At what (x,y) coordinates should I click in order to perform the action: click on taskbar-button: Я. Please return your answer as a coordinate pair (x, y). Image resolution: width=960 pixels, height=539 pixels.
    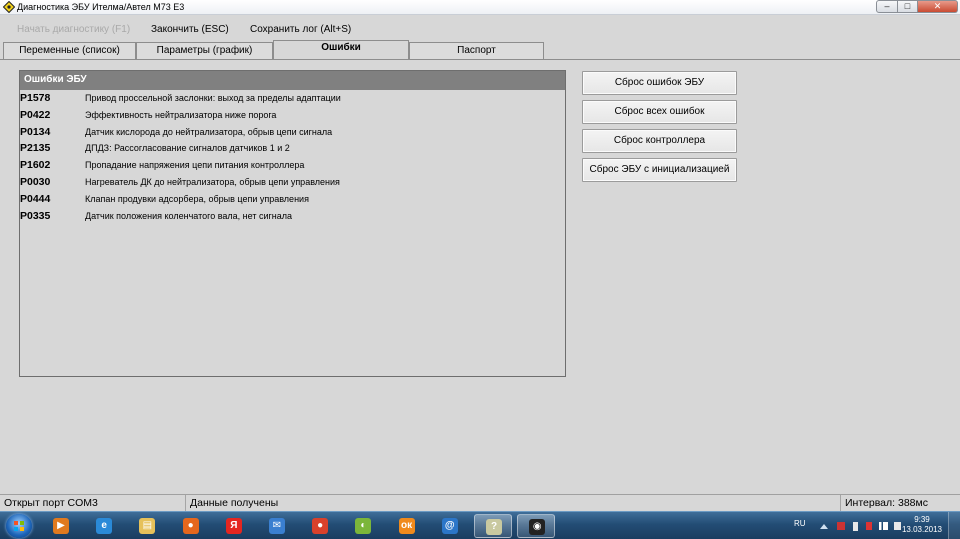
    Looking at the image, I should click on (234, 526).